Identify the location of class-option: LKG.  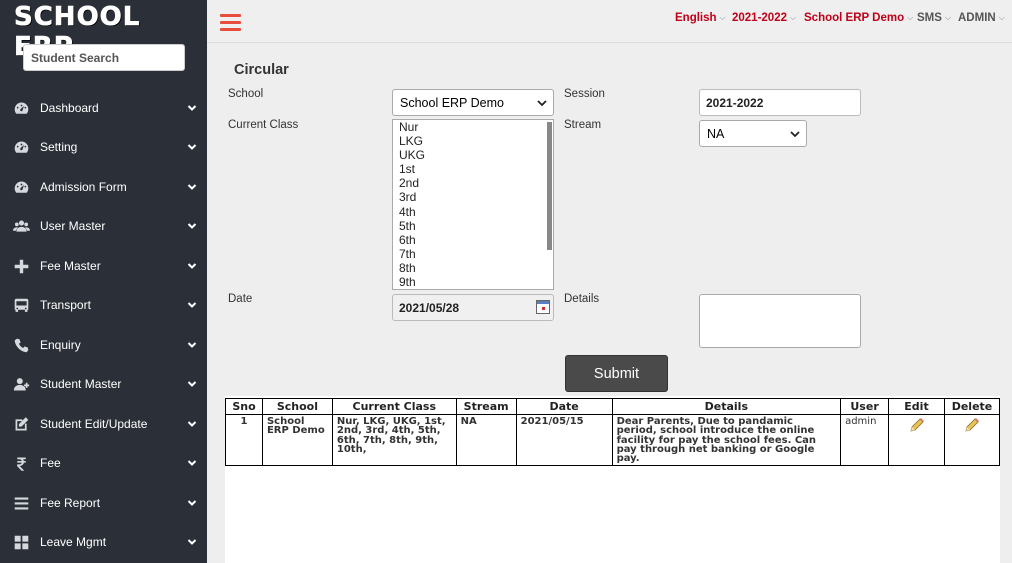
(473, 141).